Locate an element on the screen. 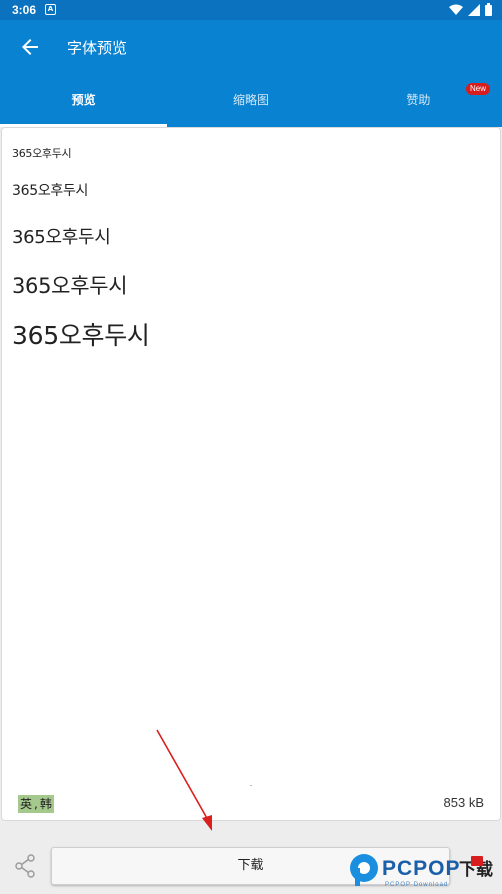 The image size is (502, 894). tab-sponsor: 赞助 New is located at coordinates (418, 100).